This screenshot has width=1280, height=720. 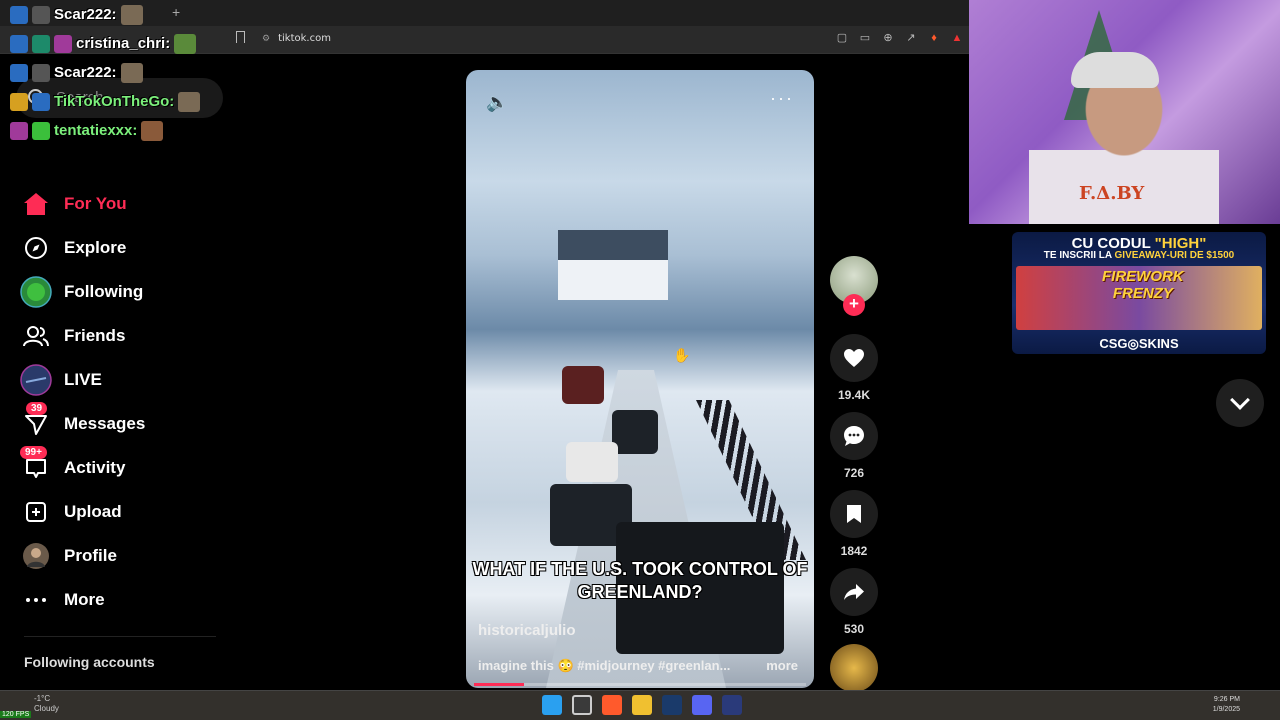 I want to click on address-bar-actions: ▢ ▭ ⊕ ↗ ♦ ▲, so click(x=899, y=38).